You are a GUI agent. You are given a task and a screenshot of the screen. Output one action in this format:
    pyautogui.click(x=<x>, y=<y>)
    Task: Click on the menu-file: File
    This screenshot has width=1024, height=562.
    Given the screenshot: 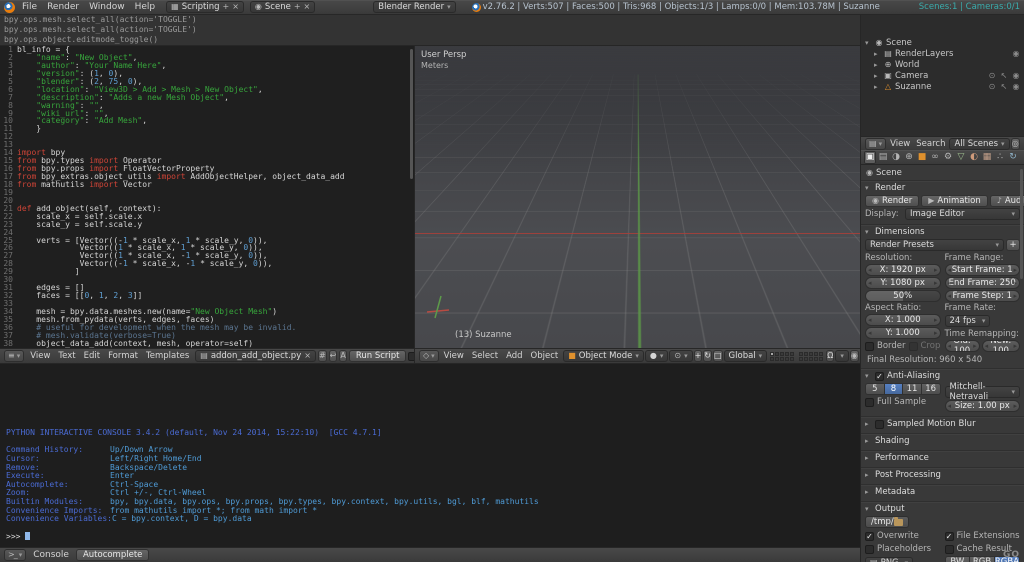 What is the action you would take?
    pyautogui.click(x=29, y=7)
    